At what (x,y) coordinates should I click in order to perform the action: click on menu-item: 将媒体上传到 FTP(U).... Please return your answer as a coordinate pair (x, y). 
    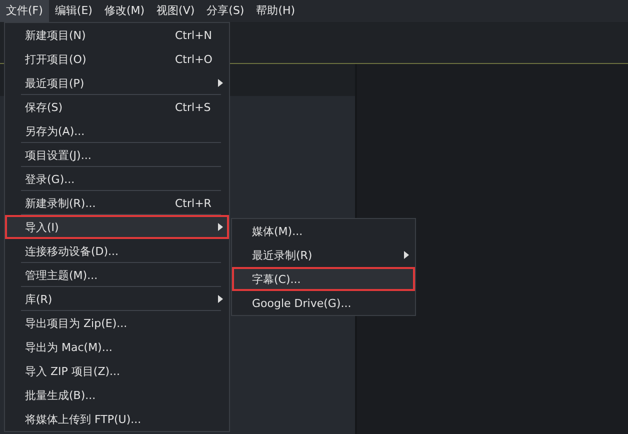
    Looking at the image, I should click on (117, 419).